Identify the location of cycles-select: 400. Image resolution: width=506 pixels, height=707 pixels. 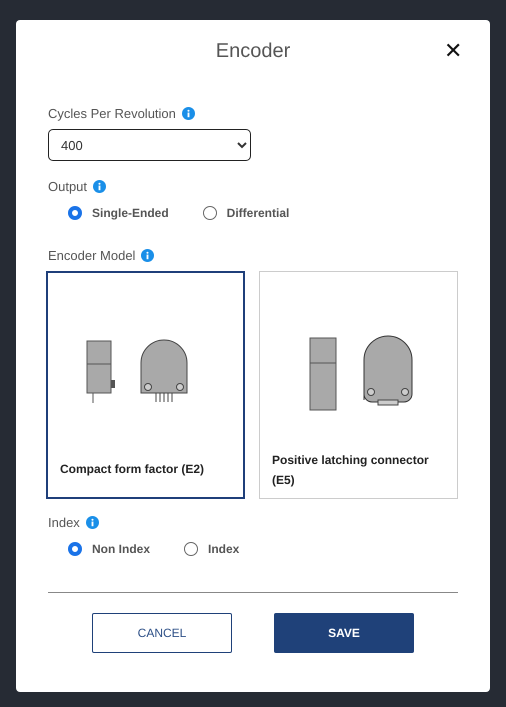
(149, 145).